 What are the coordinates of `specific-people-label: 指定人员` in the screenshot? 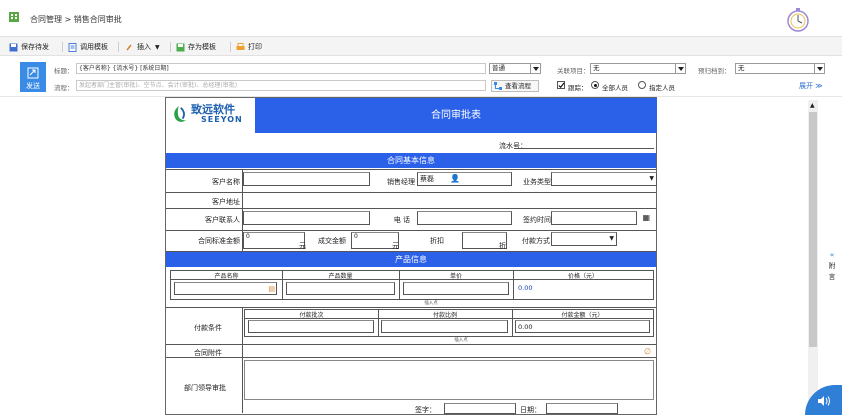 It's located at (662, 88).